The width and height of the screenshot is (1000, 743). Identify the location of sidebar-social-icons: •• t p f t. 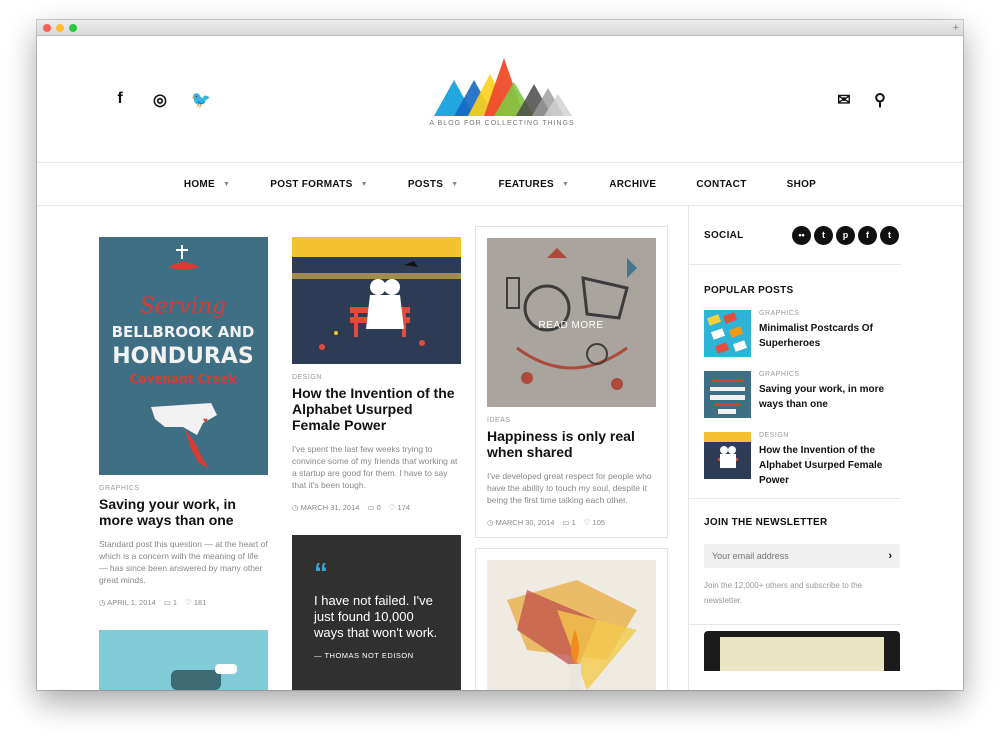
(845, 235).